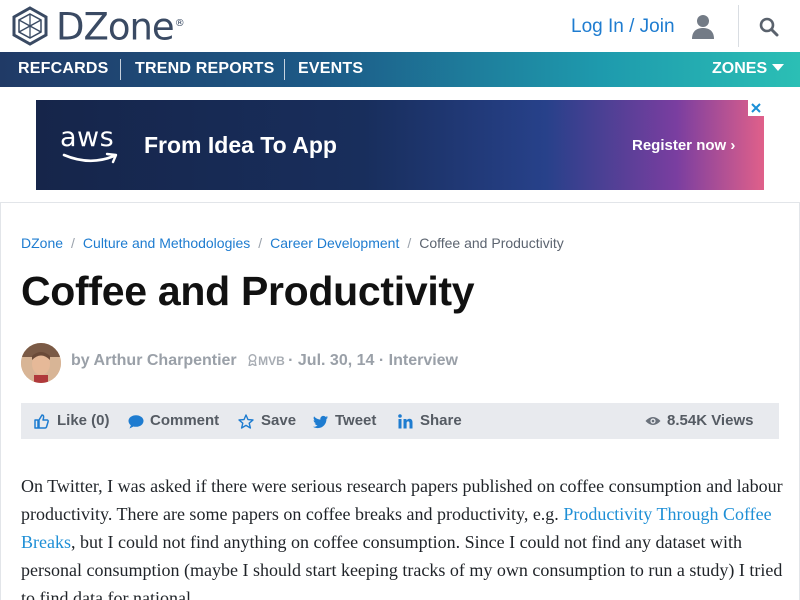 Image resolution: width=800 pixels, height=600 pixels. I want to click on user-icon, so click(703, 28).